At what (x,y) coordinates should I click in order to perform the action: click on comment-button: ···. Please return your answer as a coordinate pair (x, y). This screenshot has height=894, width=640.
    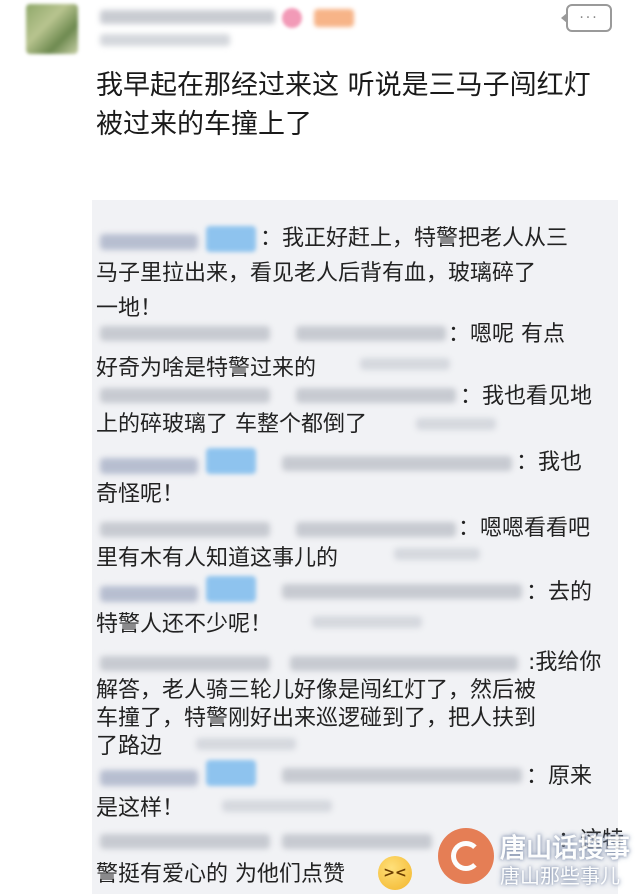
    Looking at the image, I should click on (586, 18).